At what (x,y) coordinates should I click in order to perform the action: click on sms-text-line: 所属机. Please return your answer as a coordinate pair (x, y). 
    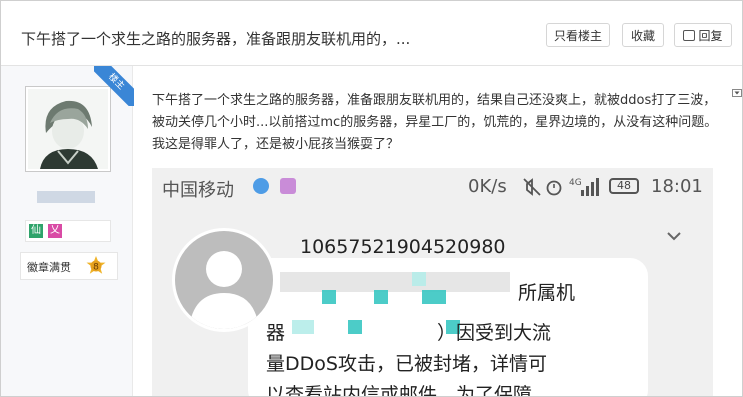
    Looking at the image, I should click on (547, 293).